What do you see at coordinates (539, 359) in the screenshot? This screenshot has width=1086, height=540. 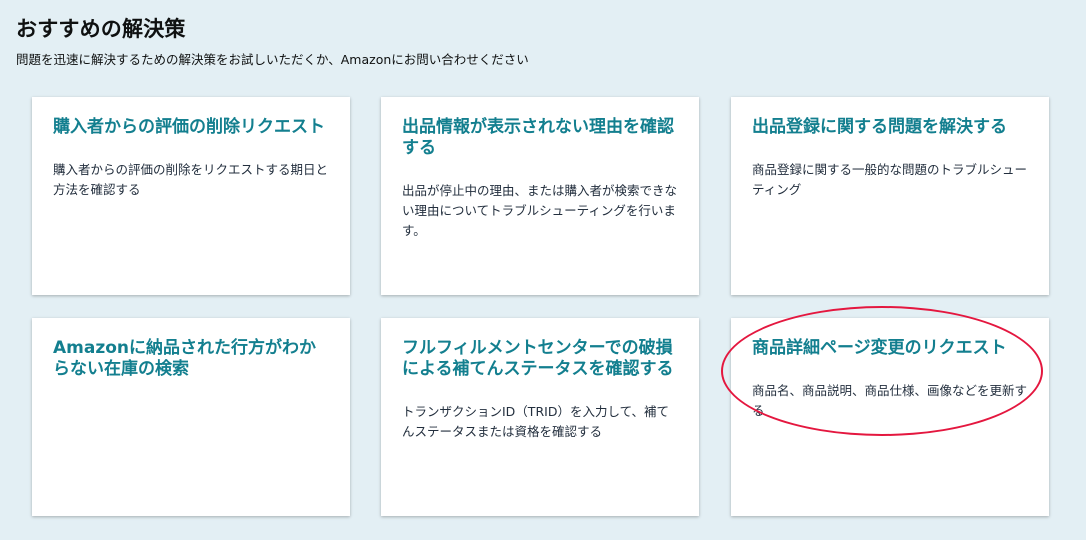 I see `card-title: フルフィルメントセンターでの破損による補てんステータスを確認する` at bounding box center [539, 359].